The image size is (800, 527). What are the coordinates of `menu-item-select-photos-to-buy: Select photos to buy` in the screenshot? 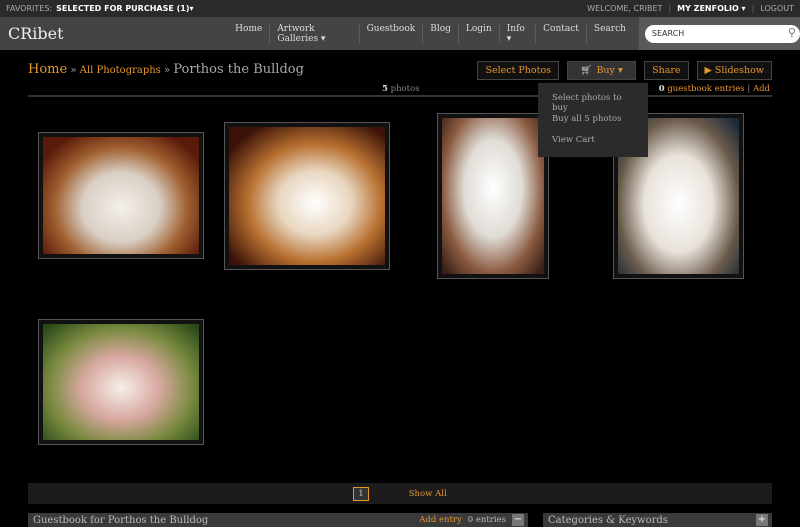 It's located at (593, 103).